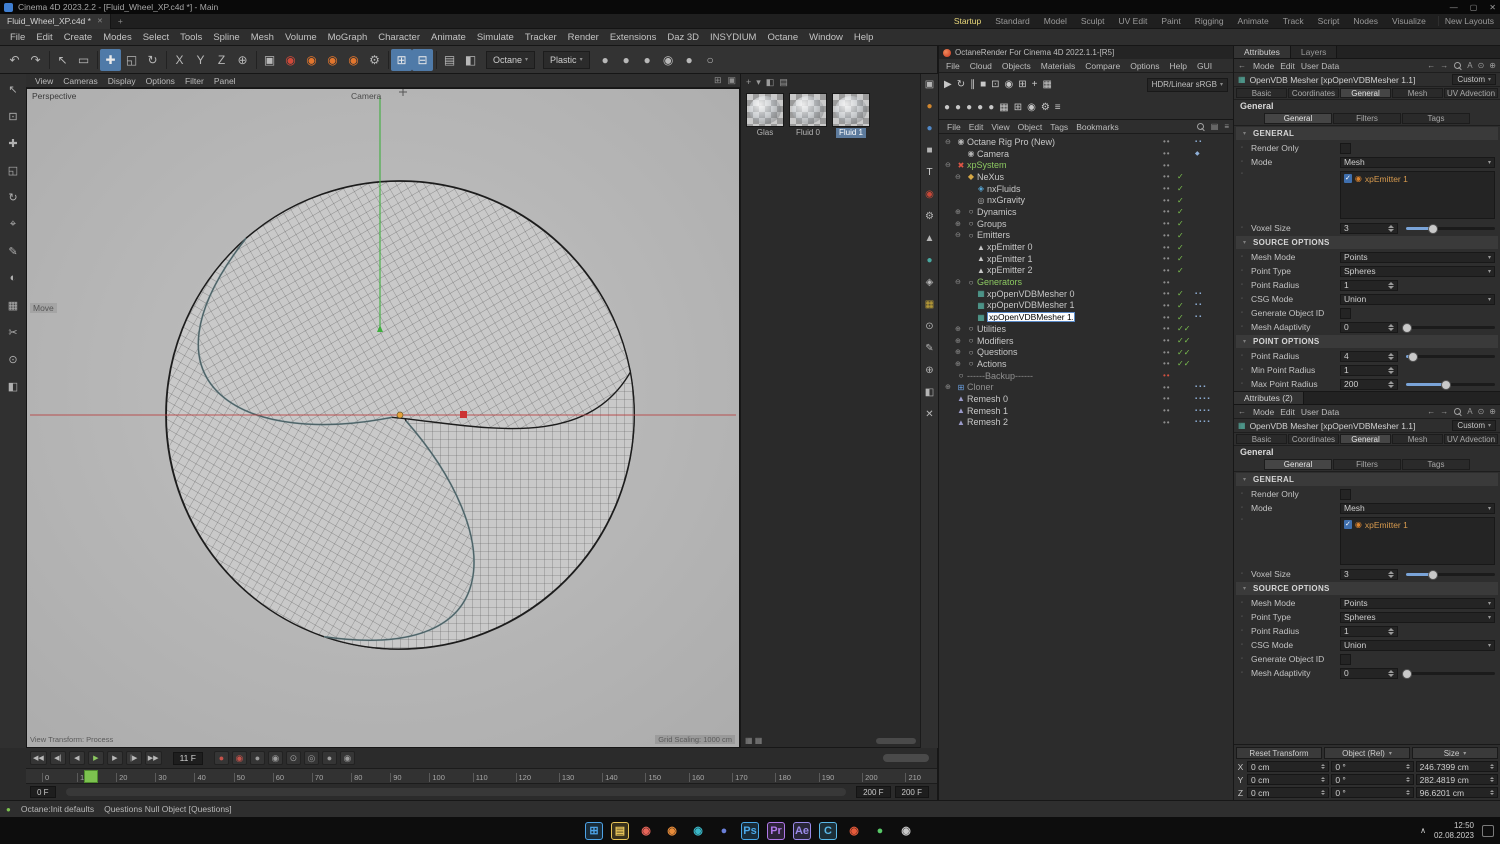  Describe the element at coordinates (987, 165) in the screenshot. I see `object-label: xpSystem` at that location.